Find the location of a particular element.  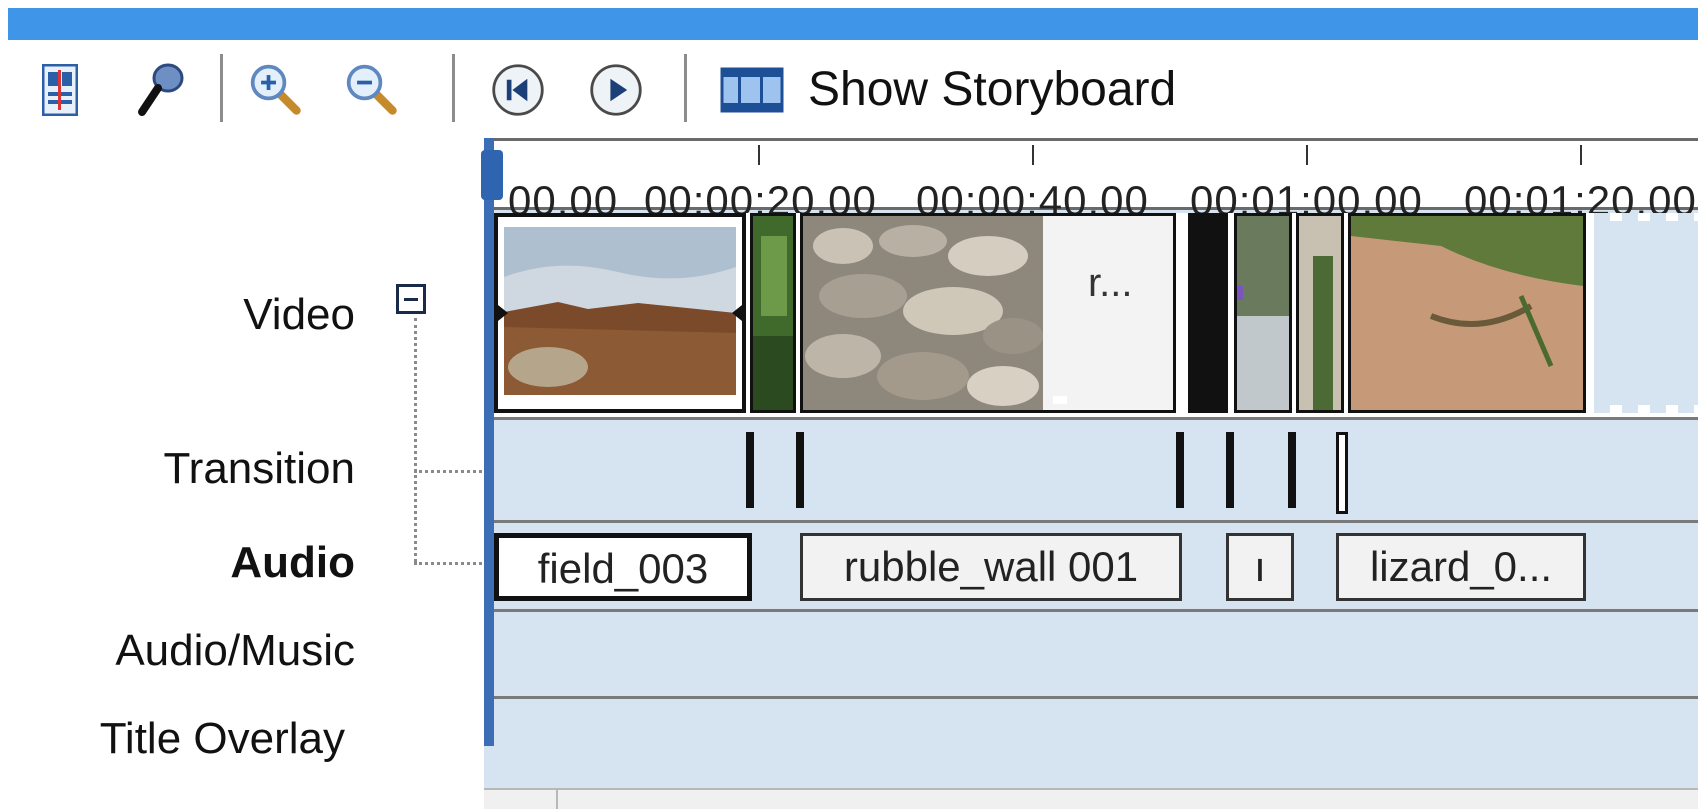

narrate-button is located at coordinates (160, 90).